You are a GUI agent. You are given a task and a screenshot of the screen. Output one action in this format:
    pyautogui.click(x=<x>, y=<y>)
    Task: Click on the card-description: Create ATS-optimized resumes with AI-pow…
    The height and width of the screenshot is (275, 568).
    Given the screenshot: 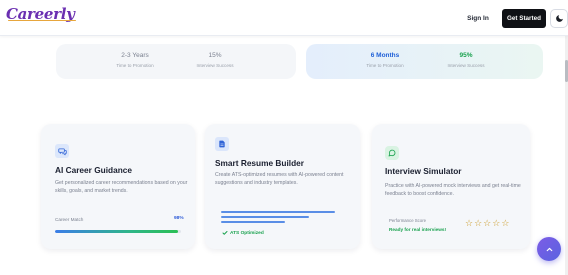 What is the action you would take?
    pyautogui.click(x=279, y=179)
    